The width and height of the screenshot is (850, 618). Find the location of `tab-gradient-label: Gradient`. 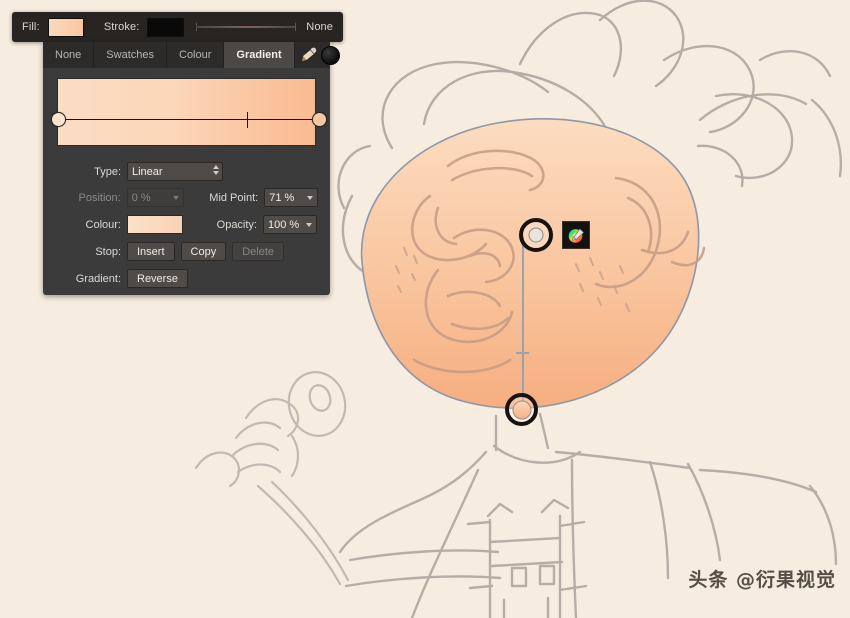

tab-gradient-label: Gradient is located at coordinates (259, 55).